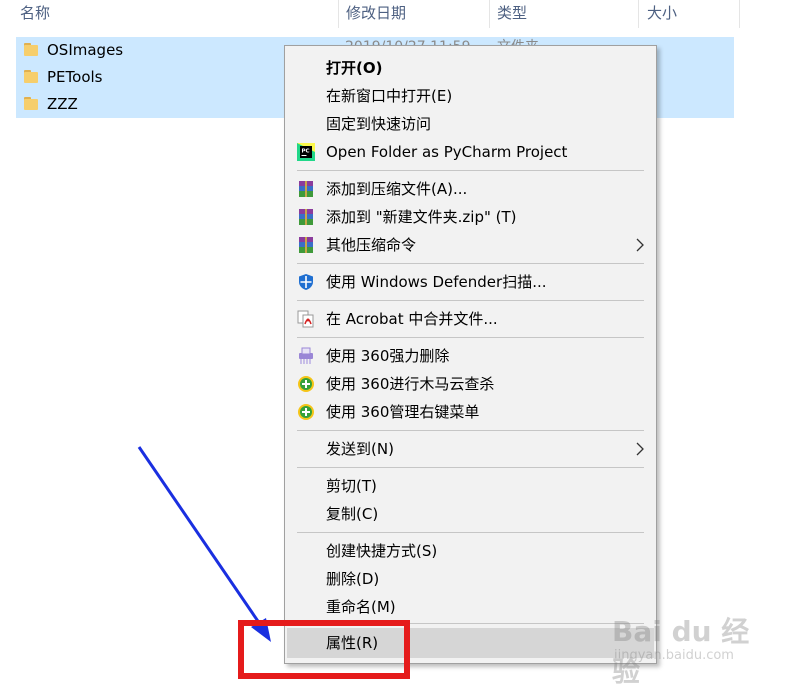  I want to click on watermark-url: jingyan.baidu.com, so click(674, 655).